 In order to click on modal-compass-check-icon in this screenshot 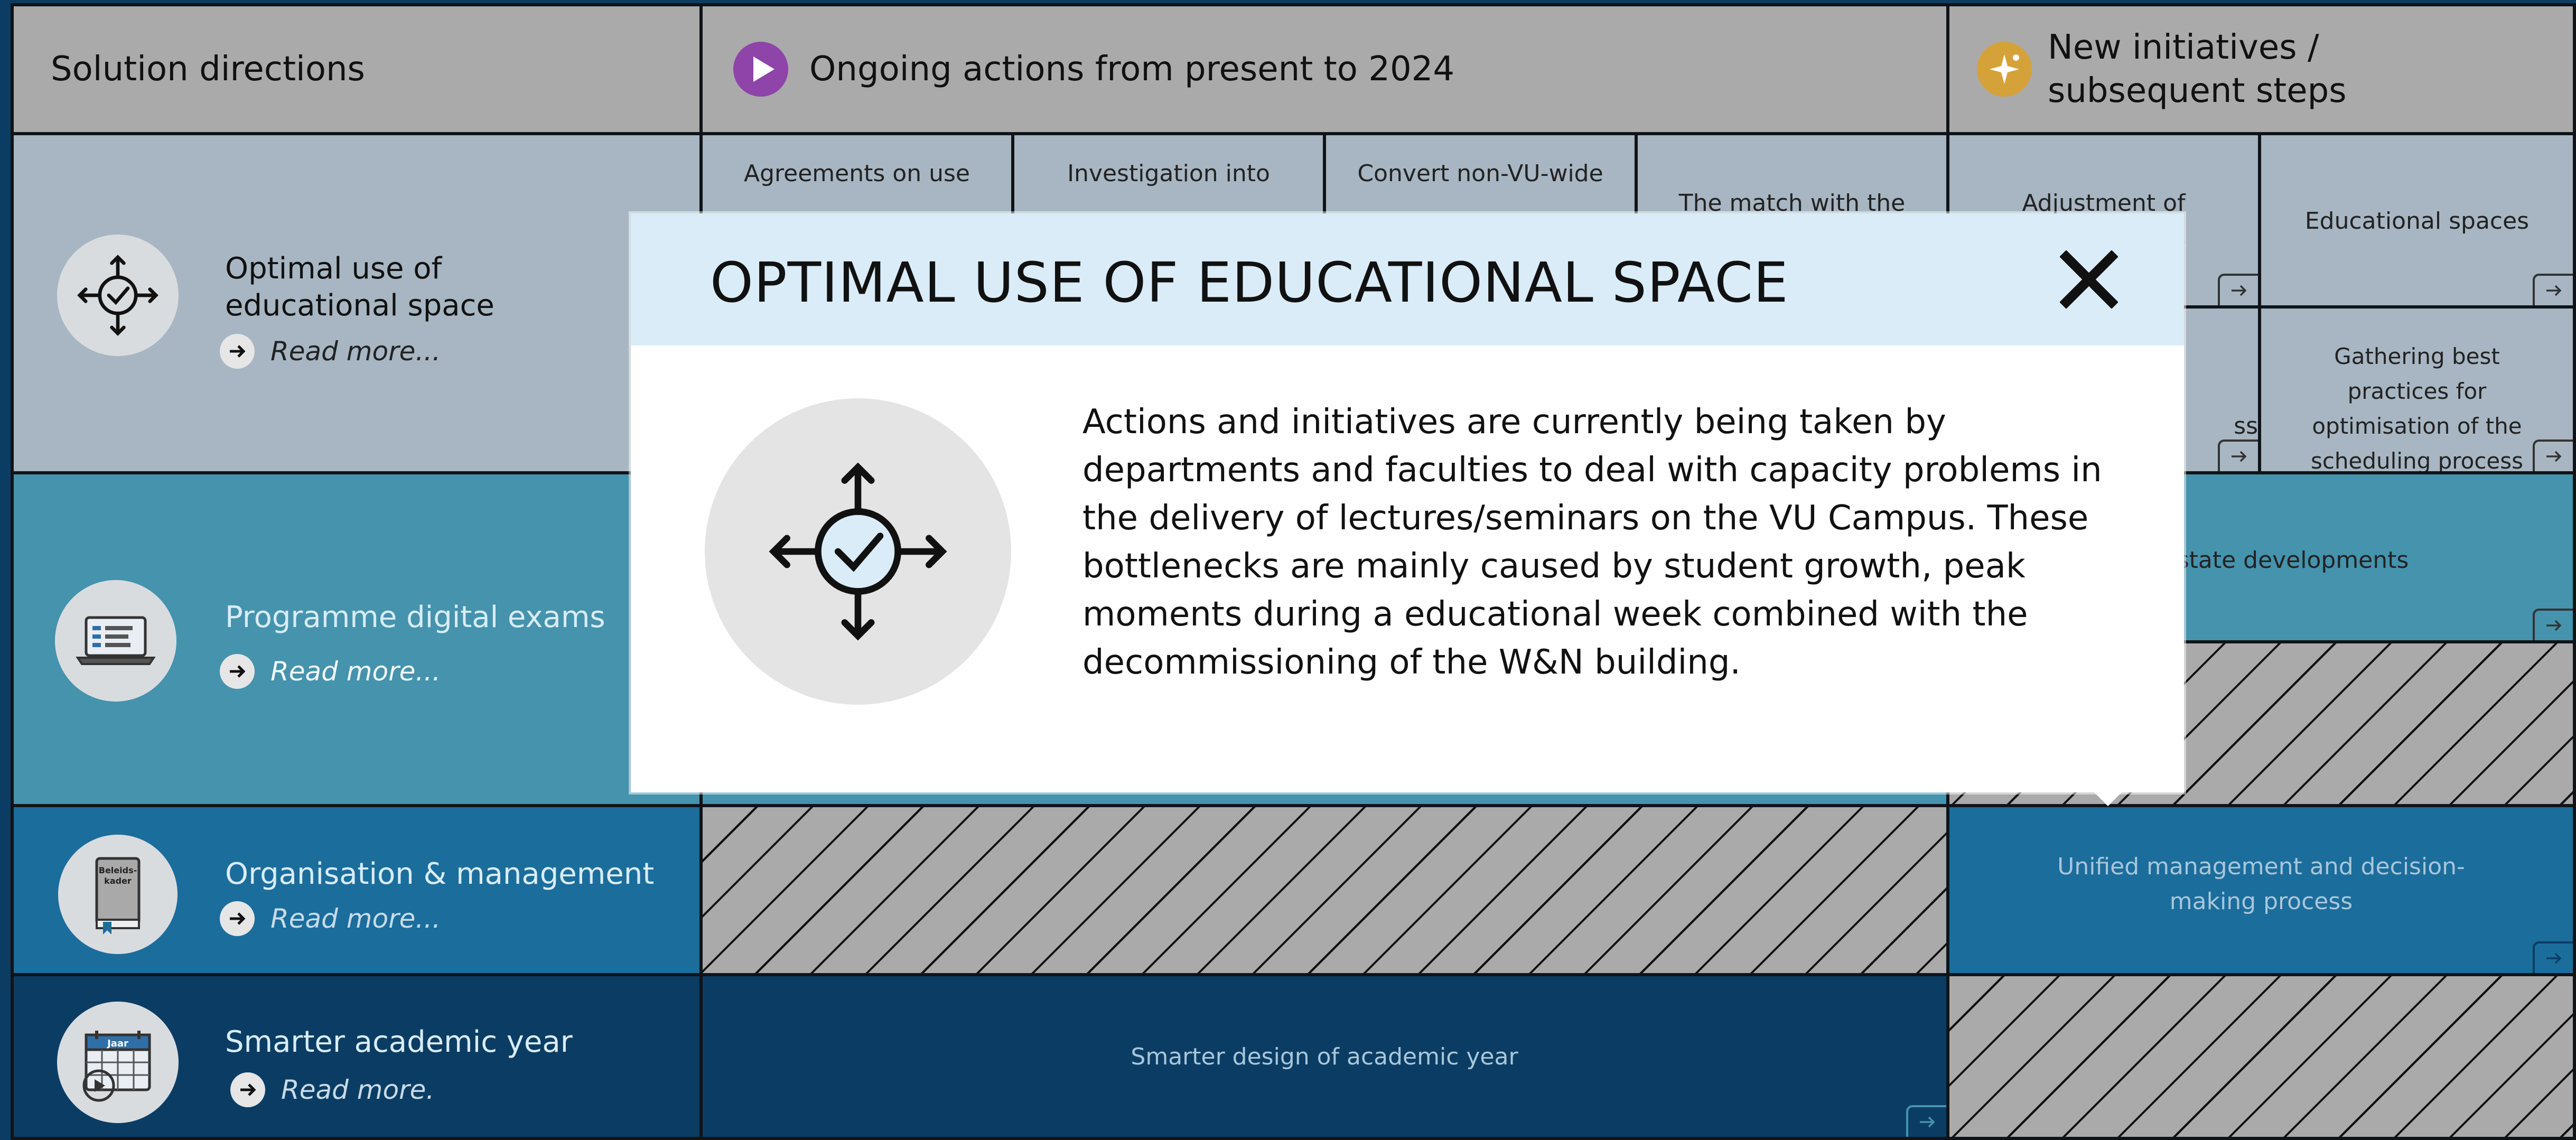, I will do `click(858, 551)`.